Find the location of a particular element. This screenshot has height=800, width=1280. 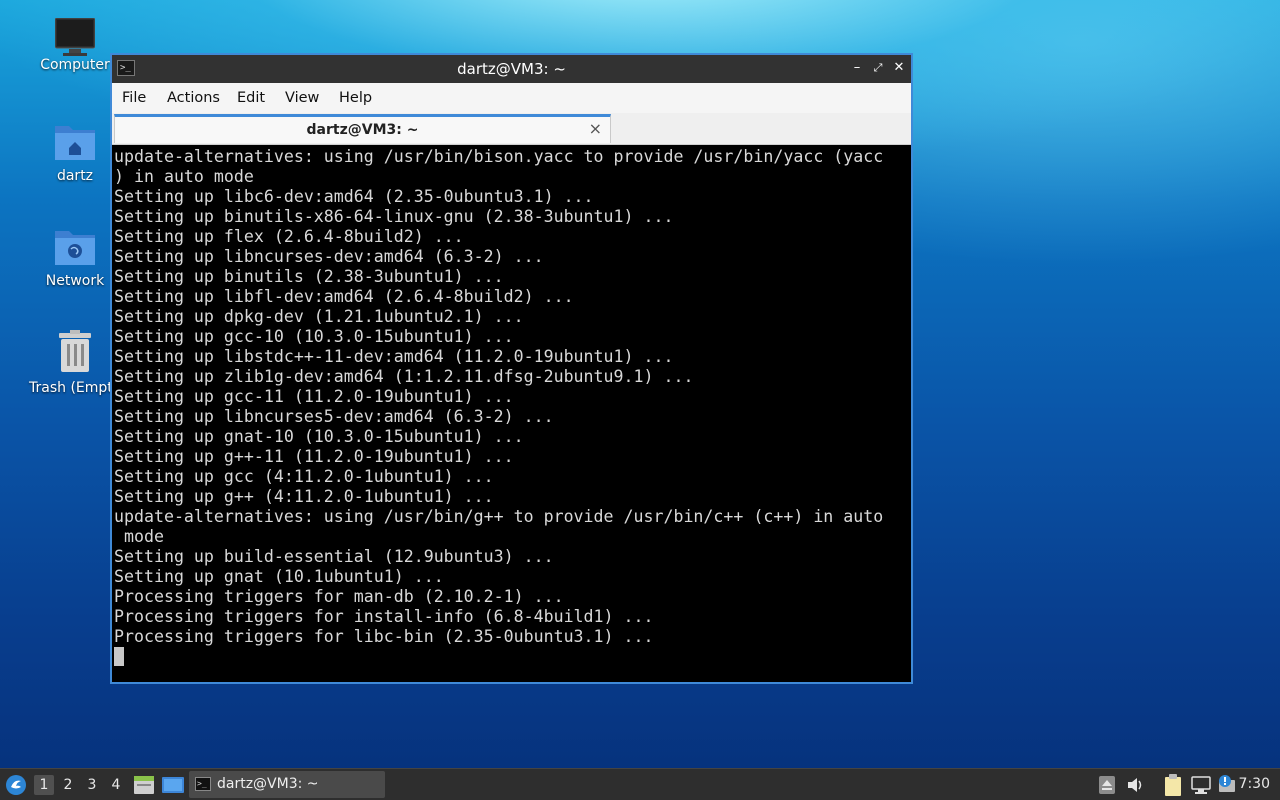

workspace-1: 1 is located at coordinates (44, 785).